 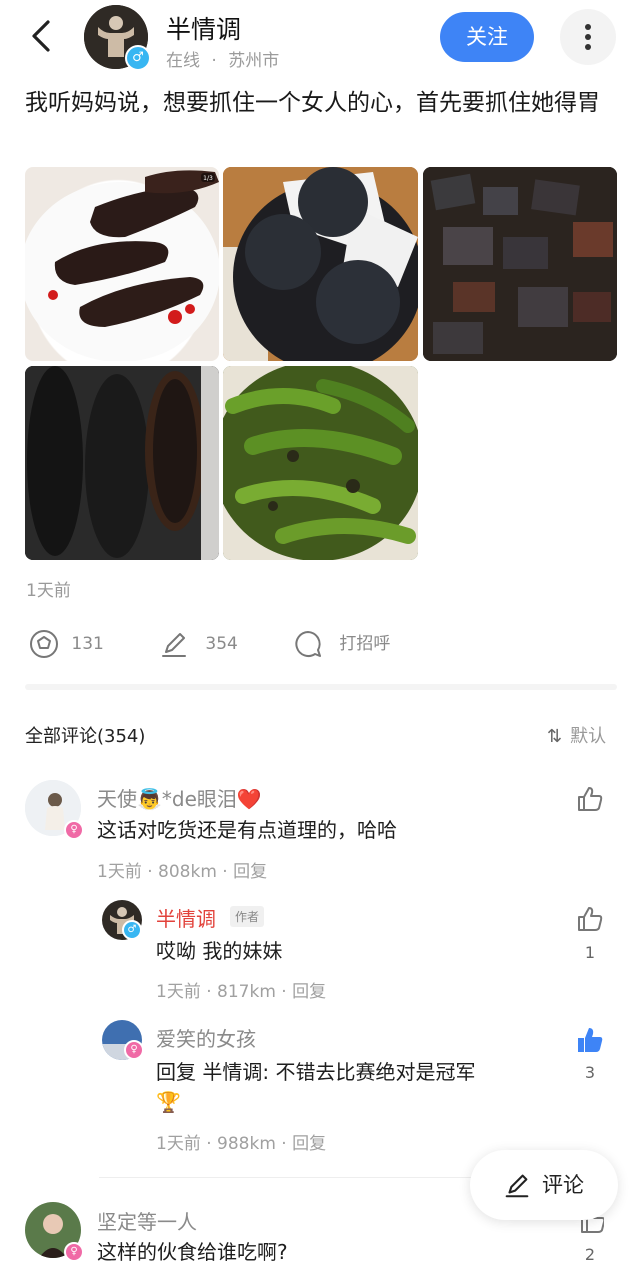 What do you see at coordinates (588, 736) in the screenshot?
I see `sort-label: 默认` at bounding box center [588, 736].